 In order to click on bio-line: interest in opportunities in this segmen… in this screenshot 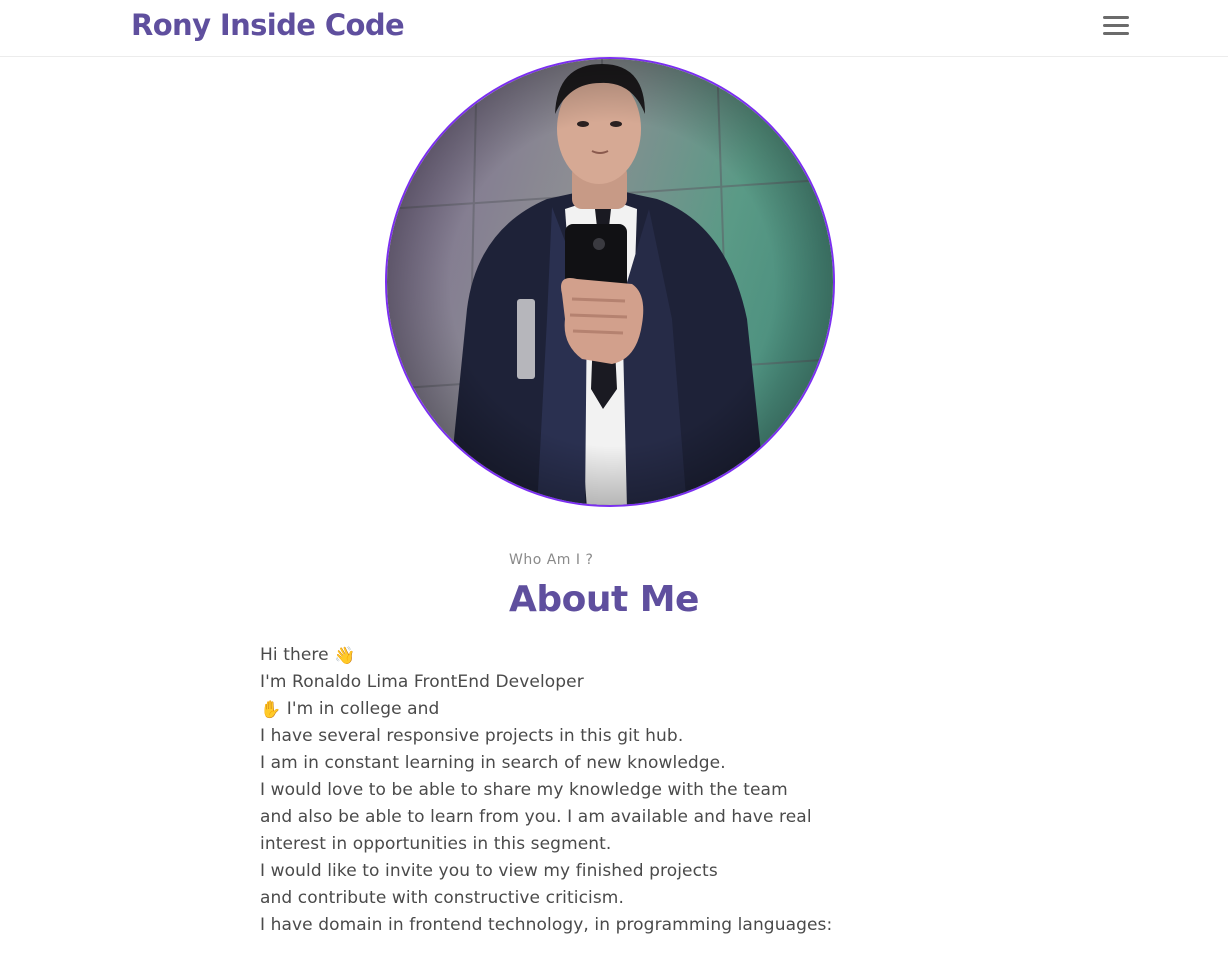, I will do `click(546, 844)`.